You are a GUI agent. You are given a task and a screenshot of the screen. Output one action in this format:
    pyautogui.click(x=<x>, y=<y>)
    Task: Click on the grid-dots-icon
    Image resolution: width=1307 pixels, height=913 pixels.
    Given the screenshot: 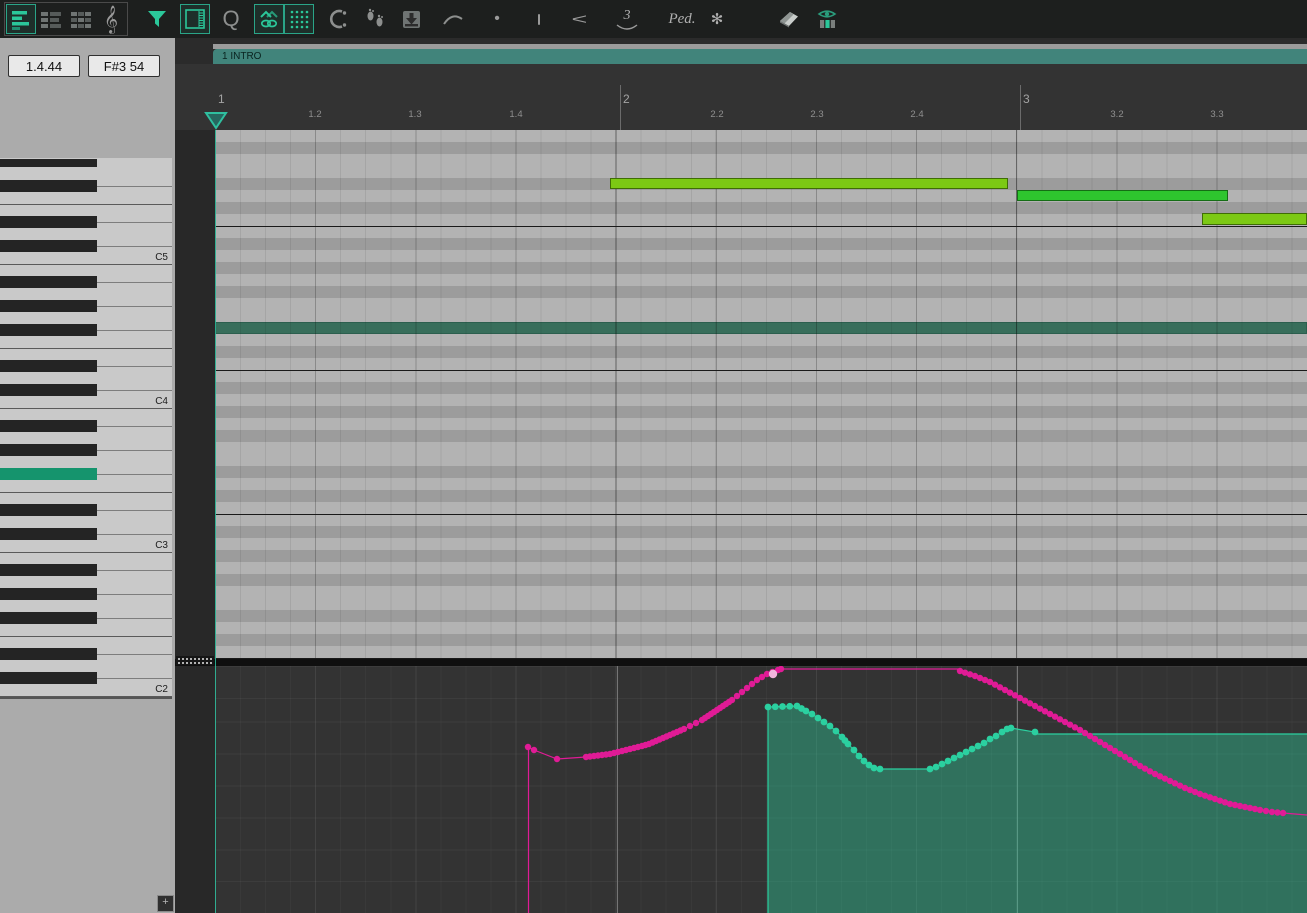 What is the action you would take?
    pyautogui.click(x=299, y=19)
    